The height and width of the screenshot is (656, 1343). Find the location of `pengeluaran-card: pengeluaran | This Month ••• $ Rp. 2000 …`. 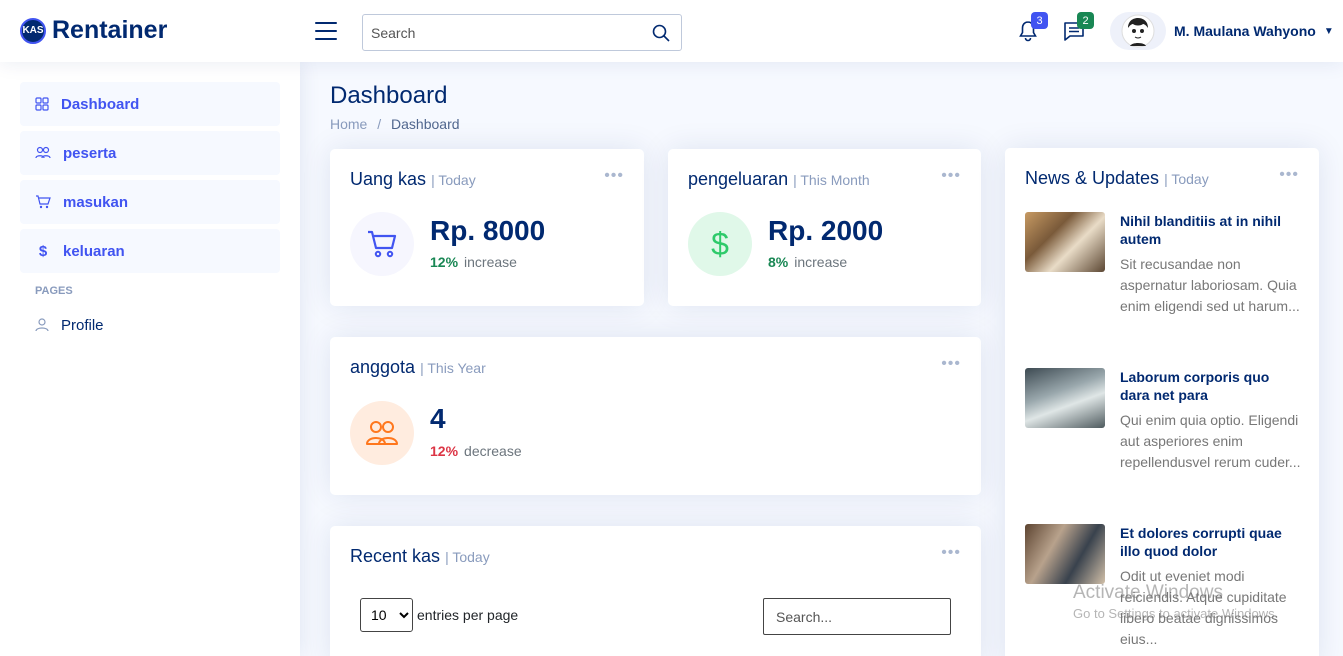

pengeluaran-card: pengeluaran | This Month ••• $ Rp. 2000 … is located at coordinates (824, 227).